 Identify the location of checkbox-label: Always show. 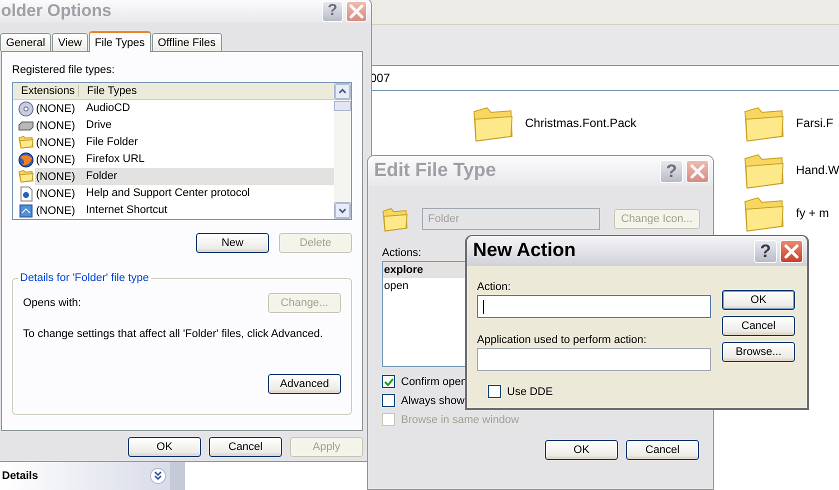
(433, 400).